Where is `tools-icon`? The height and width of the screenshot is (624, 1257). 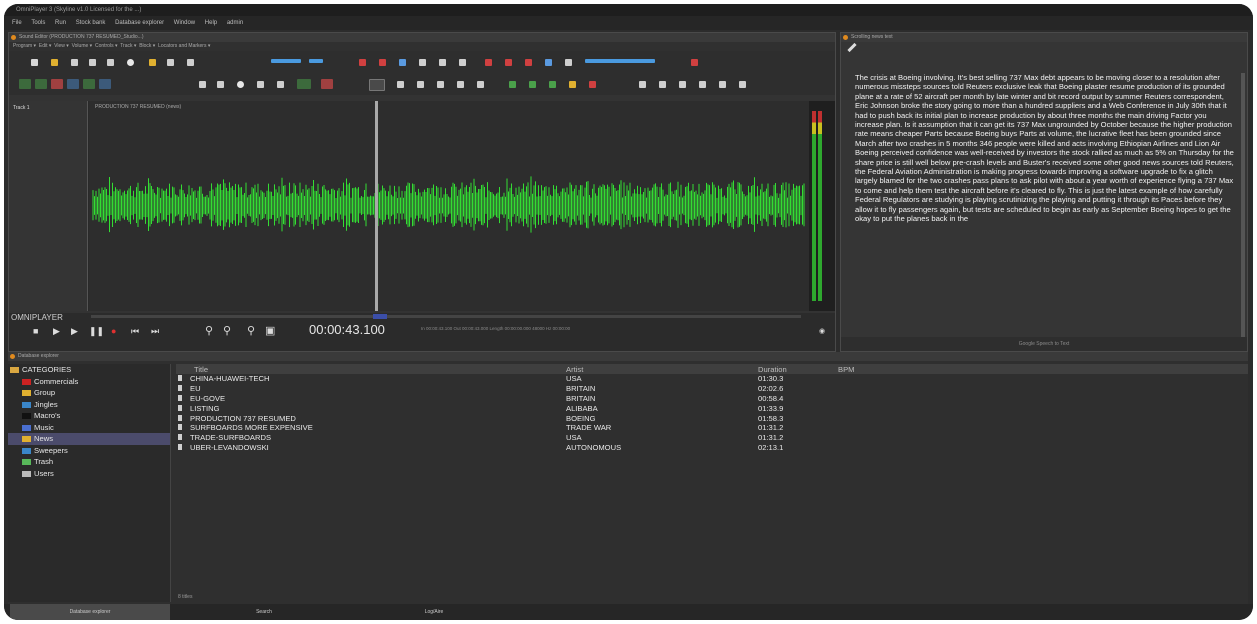
tools-icon is located at coordinates (190, 62).